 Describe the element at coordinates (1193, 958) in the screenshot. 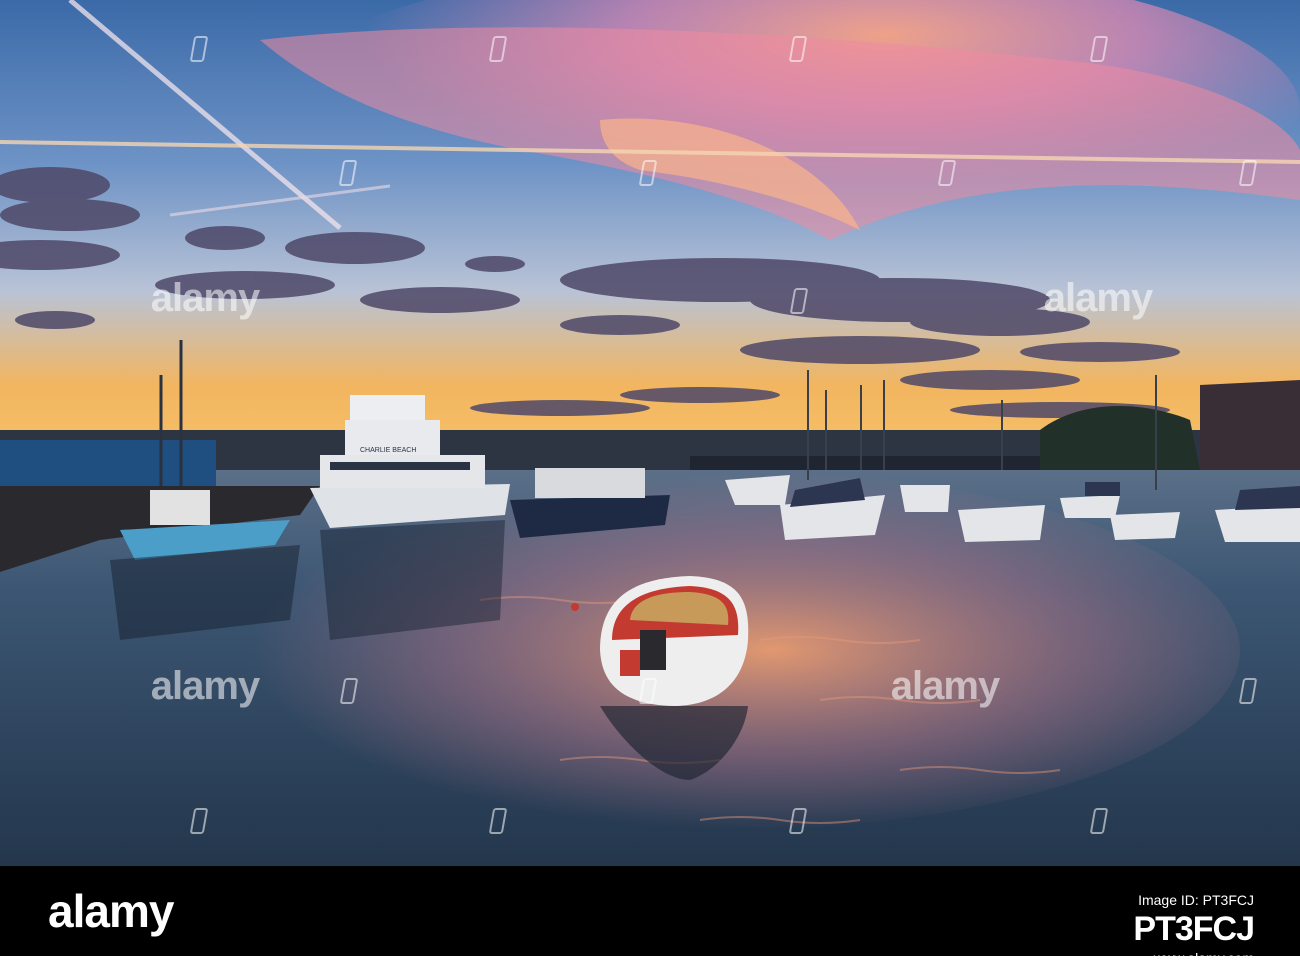

I see `site-url: www.alamy.com` at that location.